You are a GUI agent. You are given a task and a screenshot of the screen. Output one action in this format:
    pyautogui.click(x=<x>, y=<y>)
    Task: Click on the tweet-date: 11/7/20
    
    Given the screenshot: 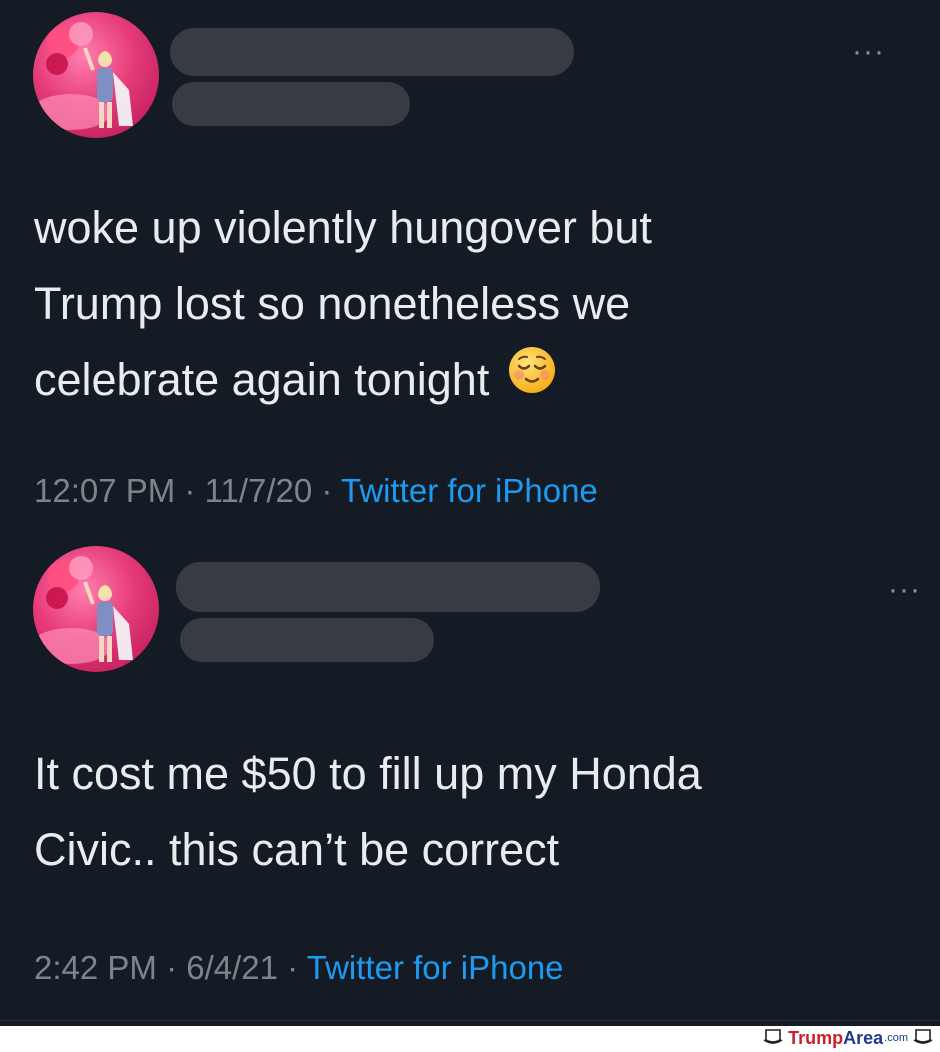 What is the action you would take?
    pyautogui.click(x=259, y=490)
    